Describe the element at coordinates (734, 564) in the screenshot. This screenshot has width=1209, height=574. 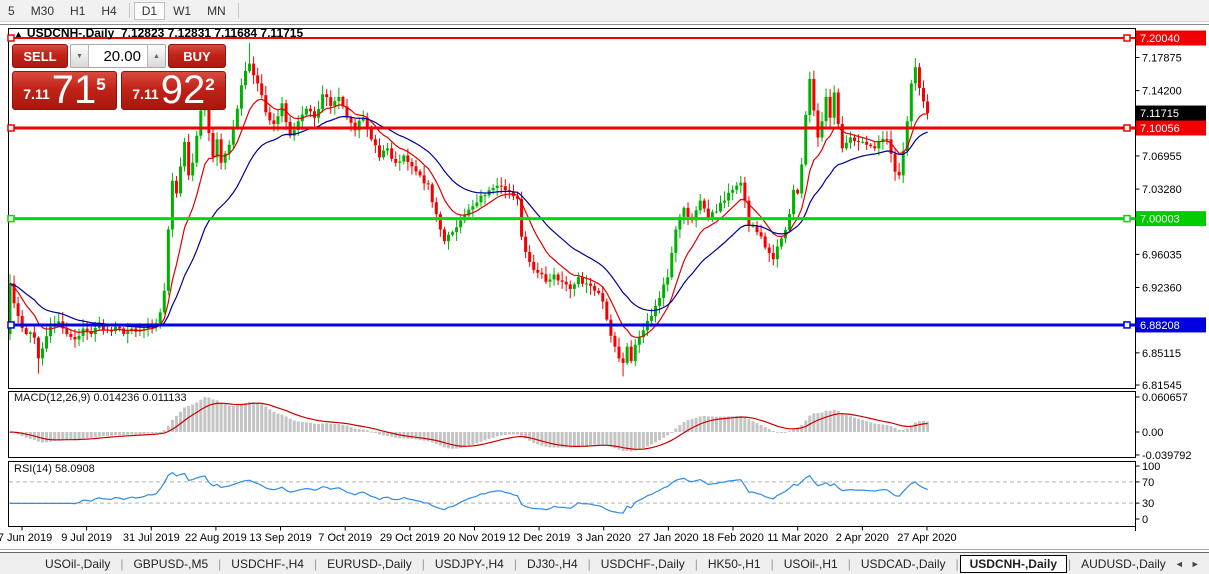
I see `chart-tab-hk50-h1: HK50-,H1` at that location.